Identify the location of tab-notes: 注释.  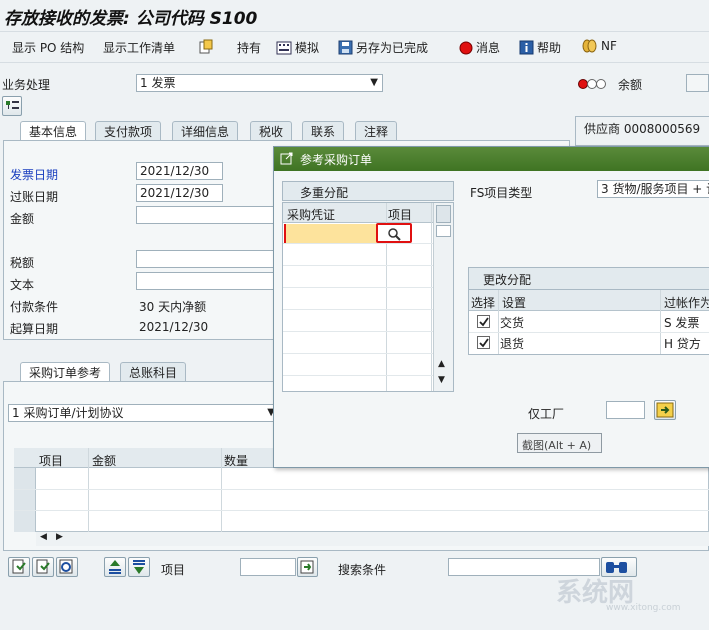
(376, 130).